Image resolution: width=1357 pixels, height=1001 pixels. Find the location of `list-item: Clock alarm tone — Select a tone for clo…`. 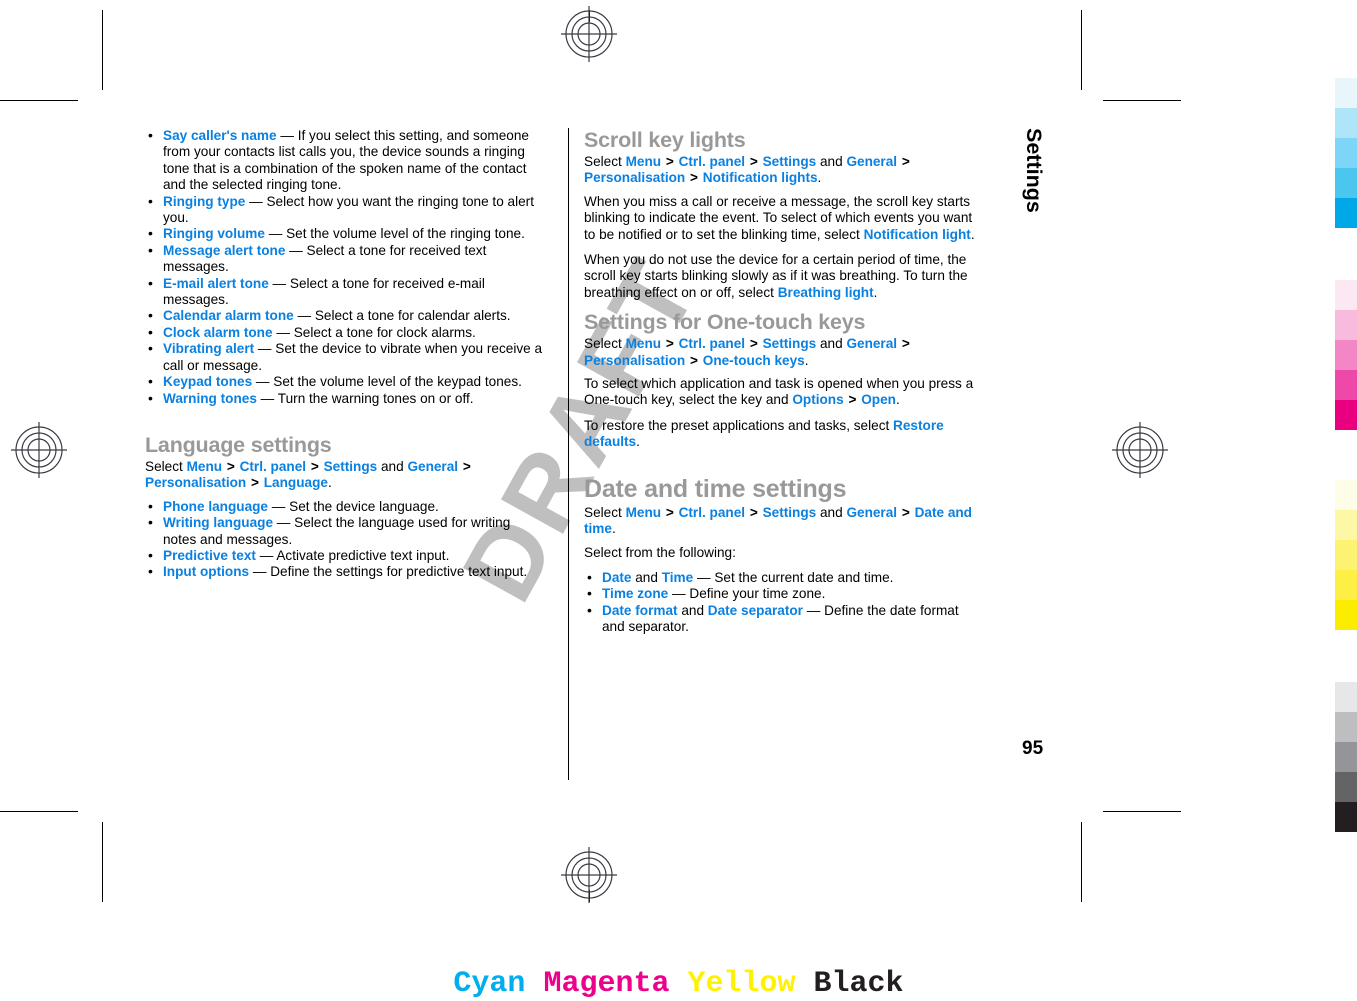

list-item: Clock alarm tone — Select a tone for clo… is located at coordinates (345, 332).